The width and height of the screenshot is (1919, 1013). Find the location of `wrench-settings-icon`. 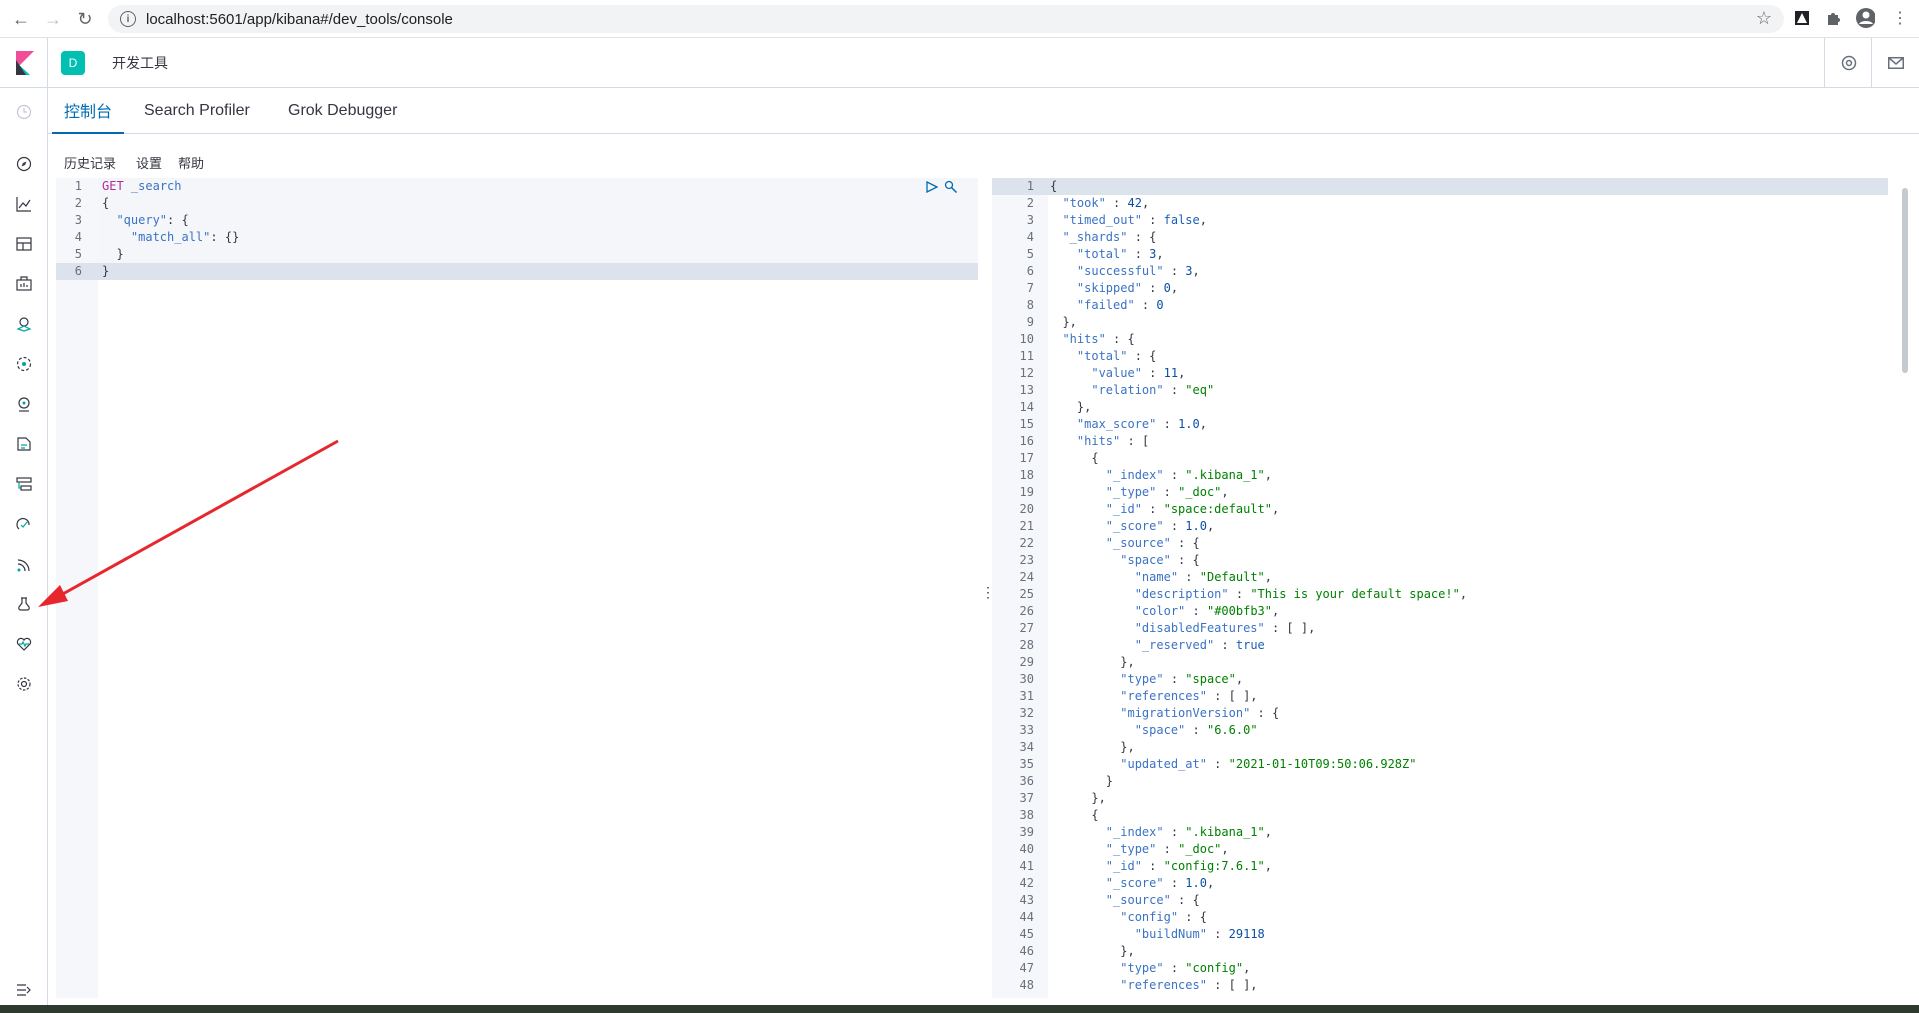

wrench-settings-icon is located at coordinates (952, 188).